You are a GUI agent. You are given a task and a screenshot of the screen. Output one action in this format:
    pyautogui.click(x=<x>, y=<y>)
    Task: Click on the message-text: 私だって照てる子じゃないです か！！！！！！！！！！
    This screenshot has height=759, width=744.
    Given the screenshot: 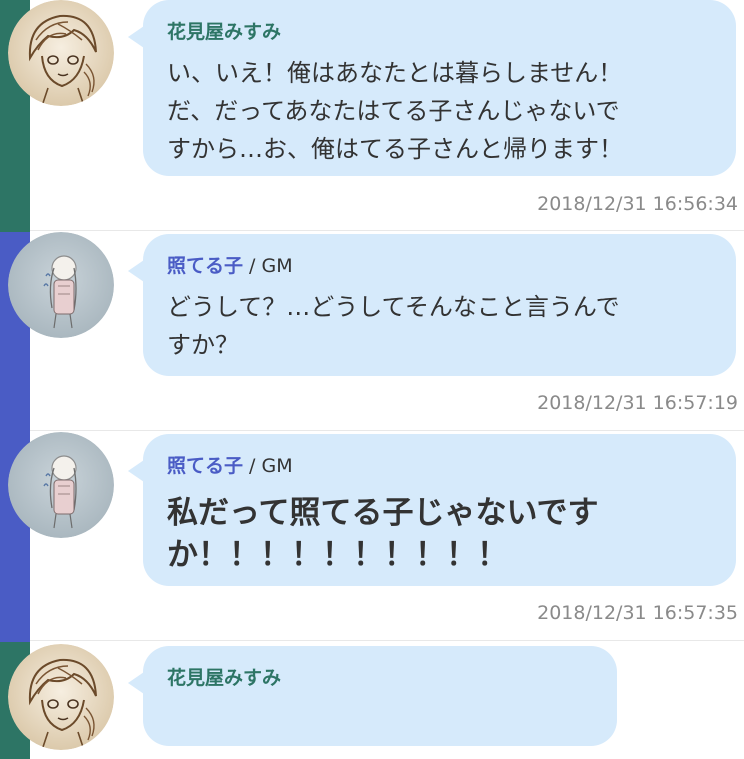 What is the action you would take?
    pyautogui.click(x=383, y=534)
    